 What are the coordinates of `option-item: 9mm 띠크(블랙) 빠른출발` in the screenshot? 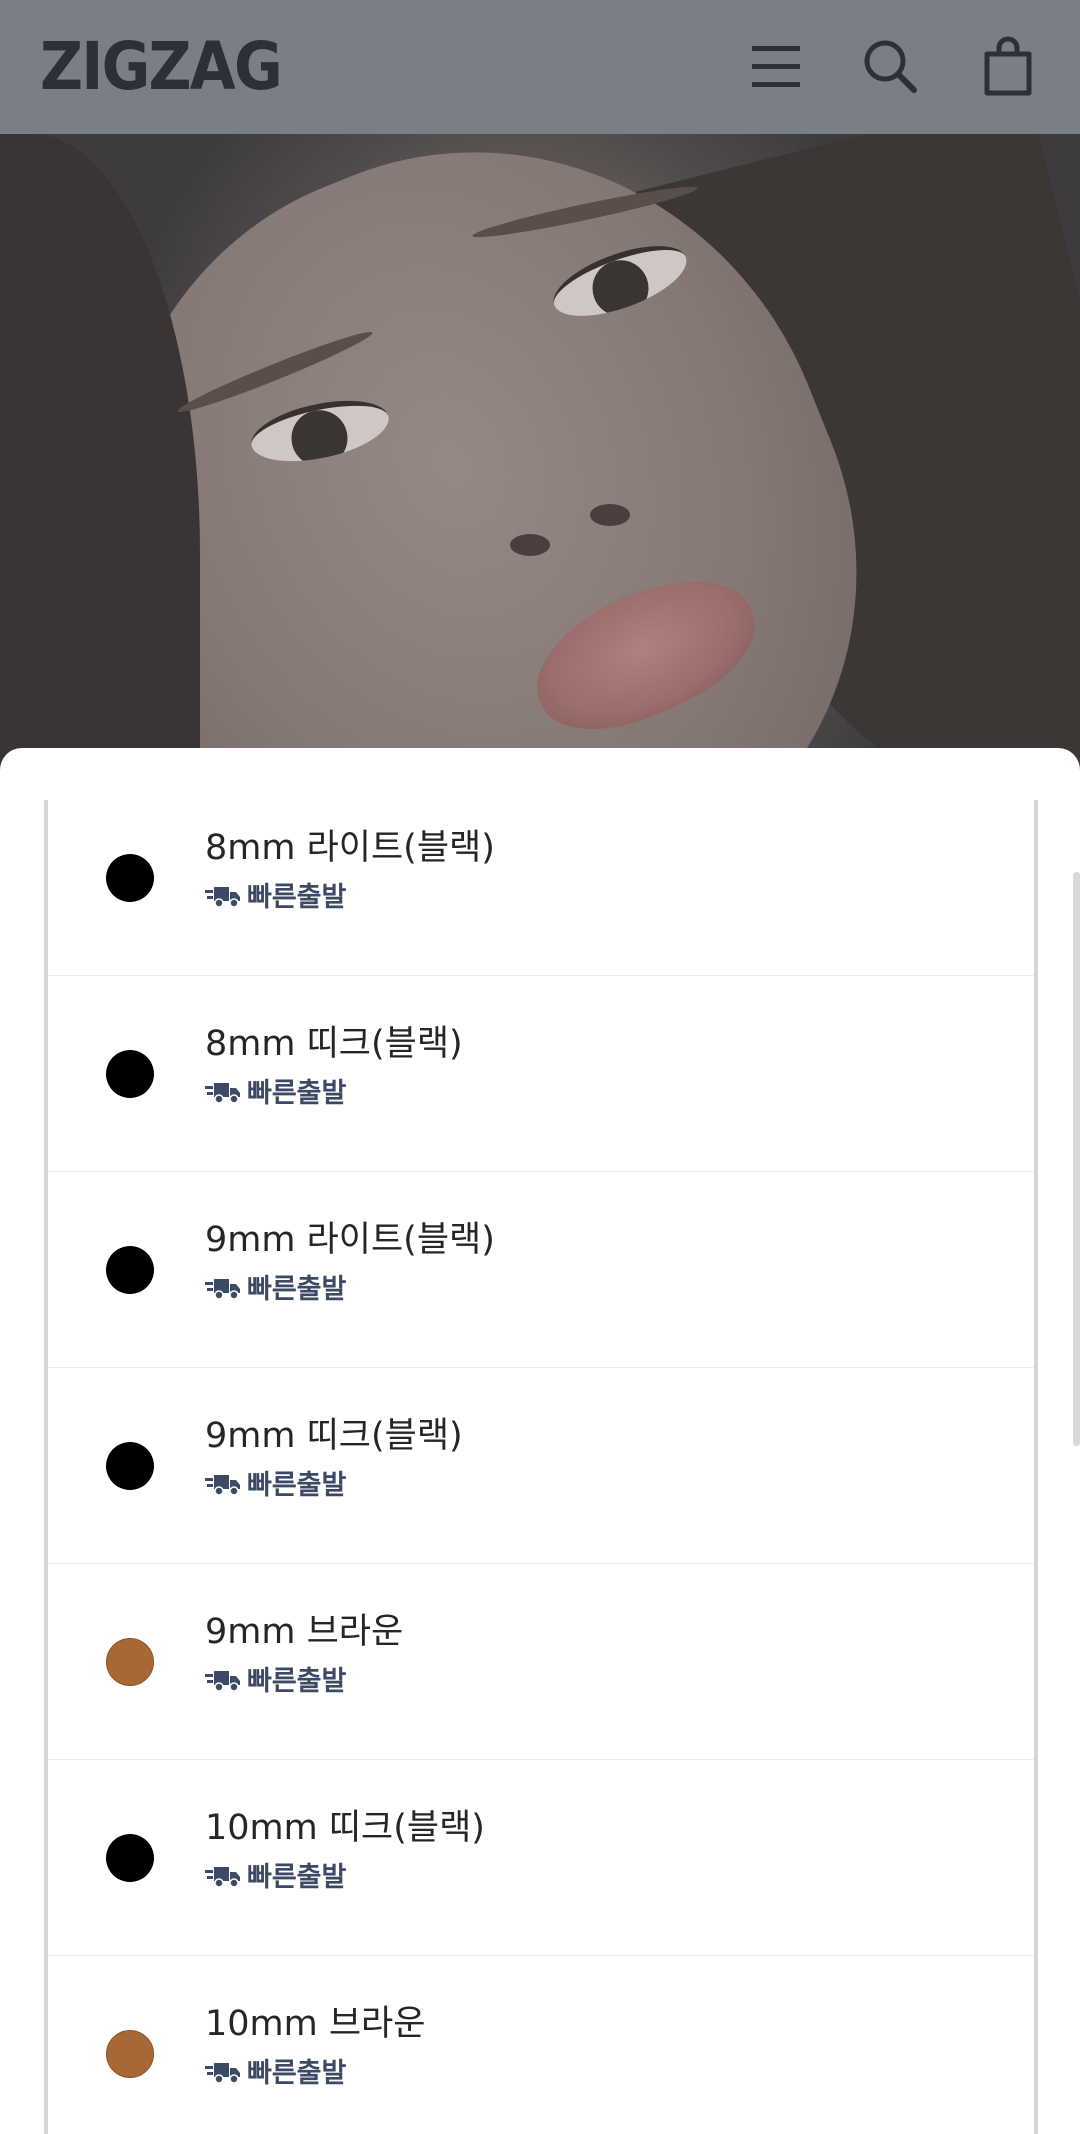 It's located at (541, 1466).